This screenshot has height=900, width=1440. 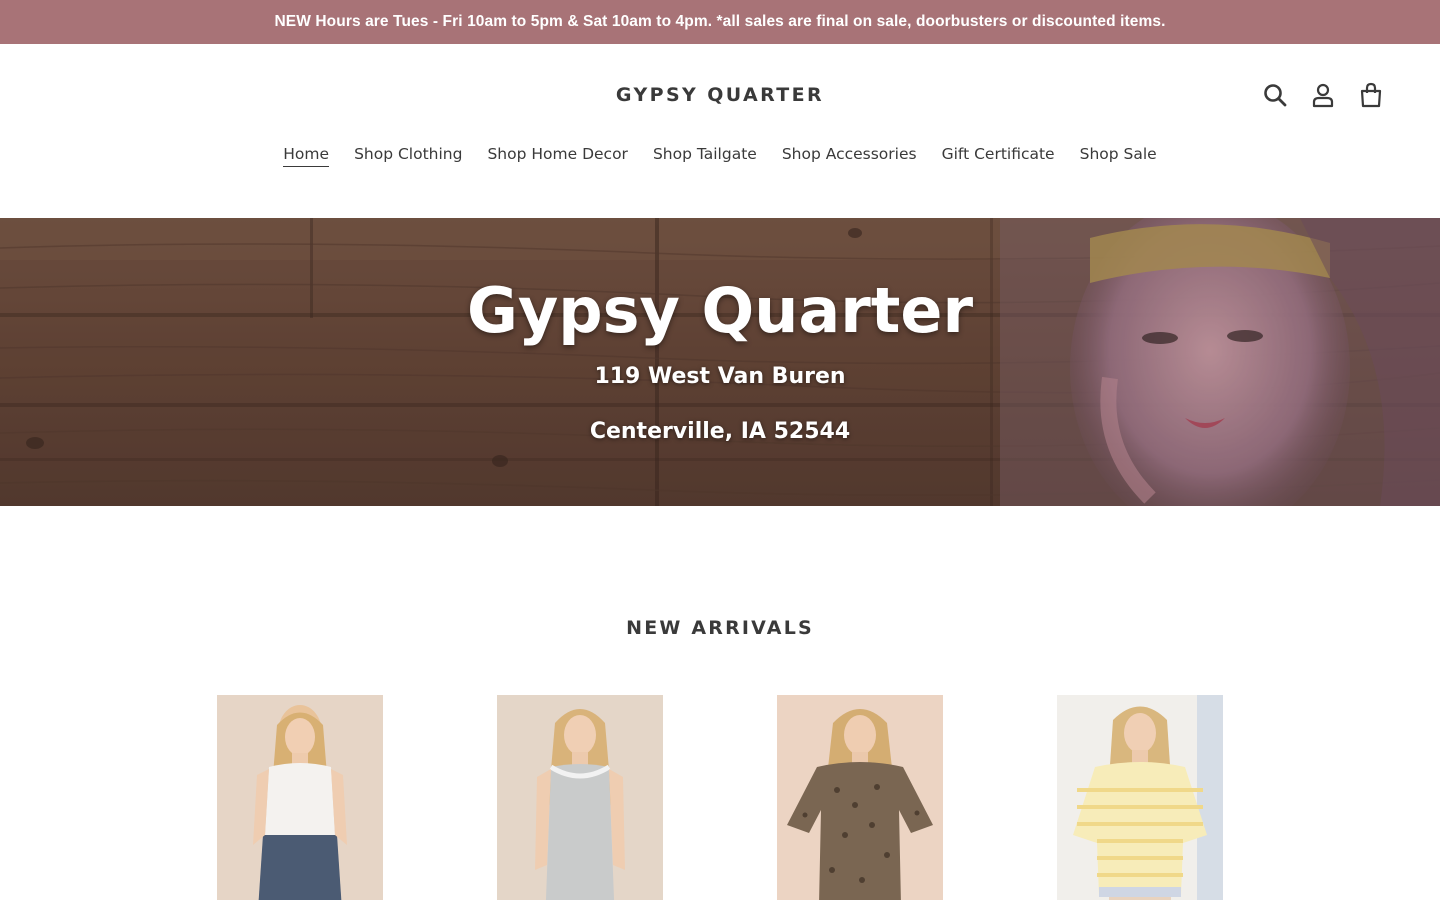 What do you see at coordinates (306, 156) in the screenshot?
I see `nav-item-home: Home` at bounding box center [306, 156].